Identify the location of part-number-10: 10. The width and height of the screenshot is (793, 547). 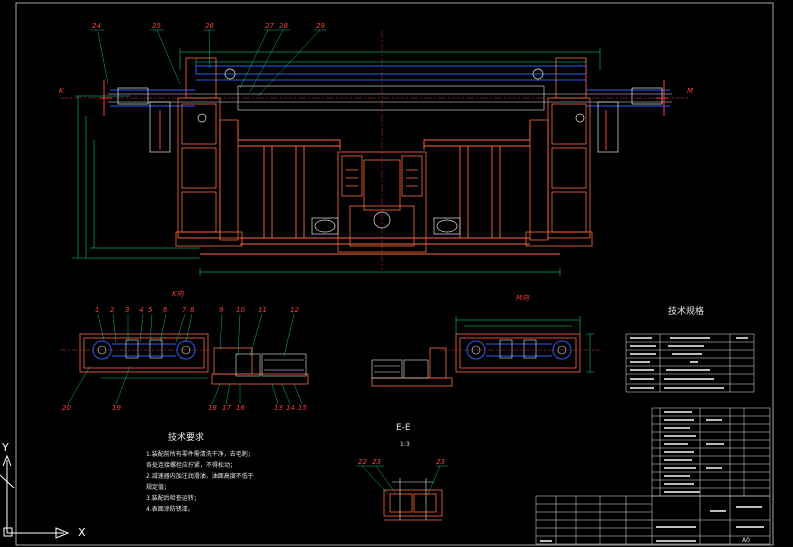
(240, 310).